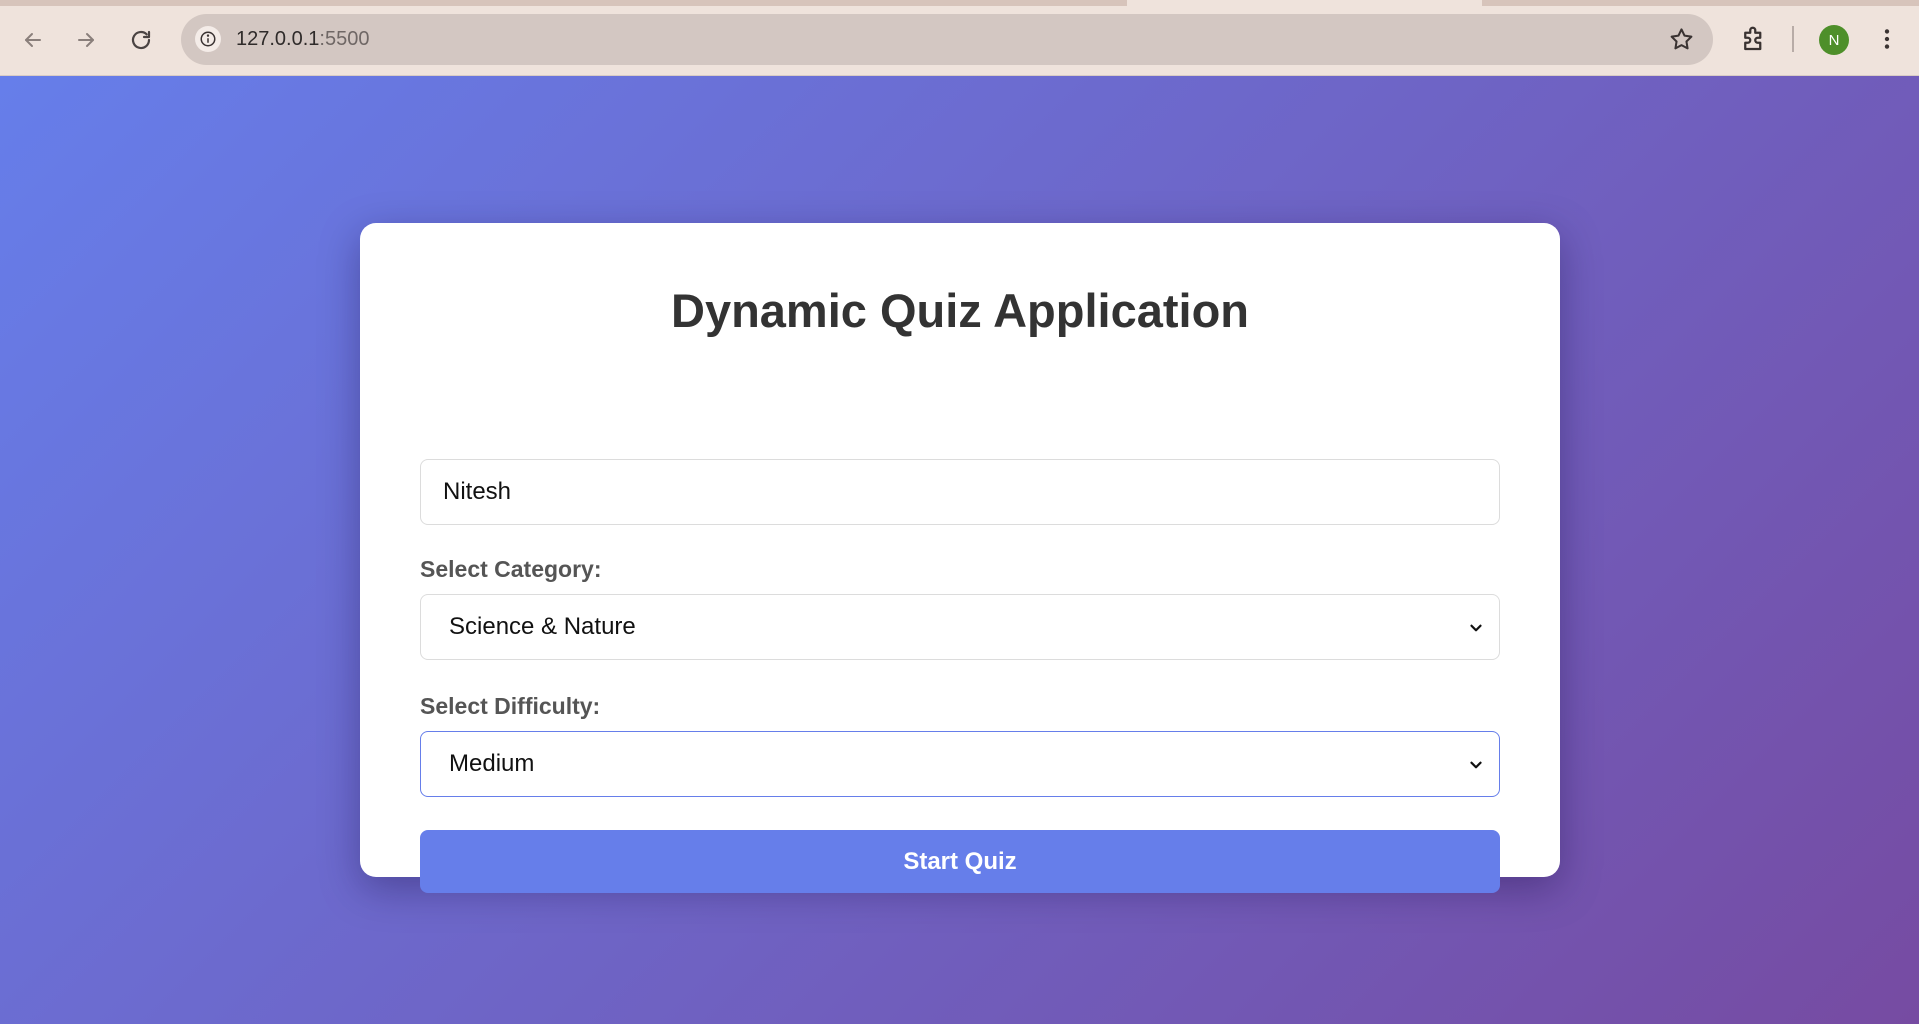 Image resolution: width=1919 pixels, height=1024 pixels. Describe the element at coordinates (278, 39) in the screenshot. I see `url-host: 127.0.0.1` at that location.